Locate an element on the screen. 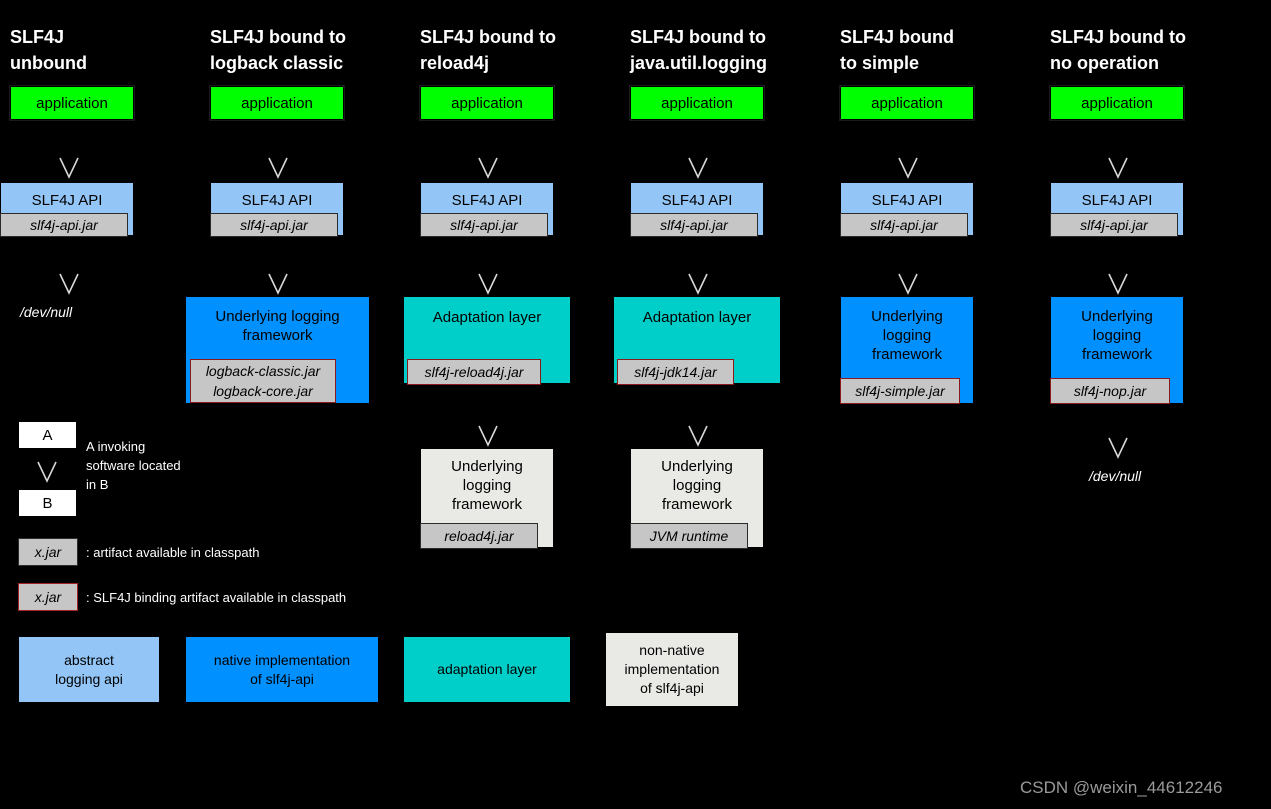  color-key-abstract-logging-api: abstract logging api is located at coordinates (89, 669).